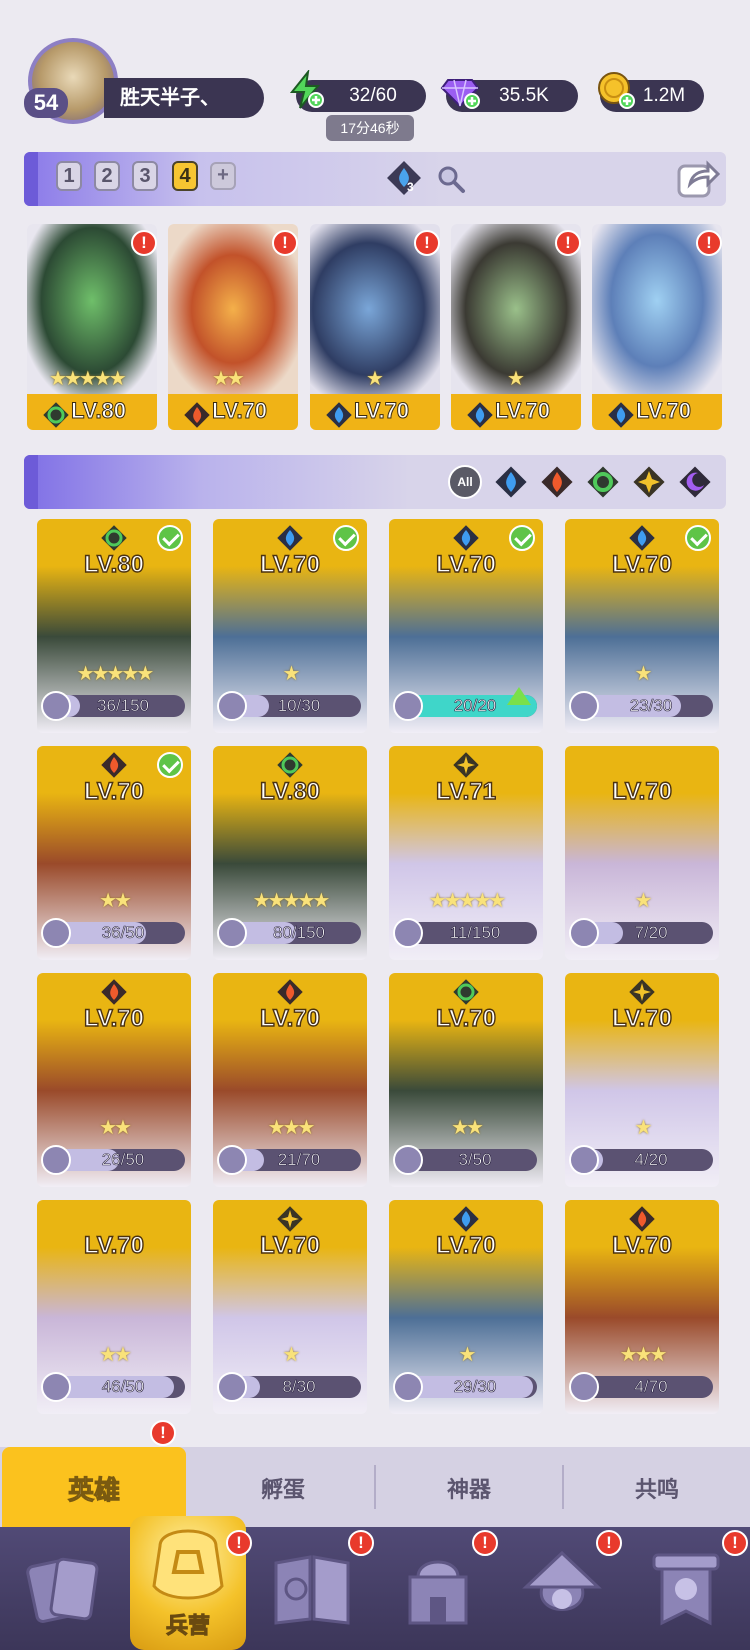 The height and width of the screenshot is (1650, 750). Describe the element at coordinates (466, 1080) in the screenshot. I see `hero-card: LV.70 ★★ 3/50` at that location.